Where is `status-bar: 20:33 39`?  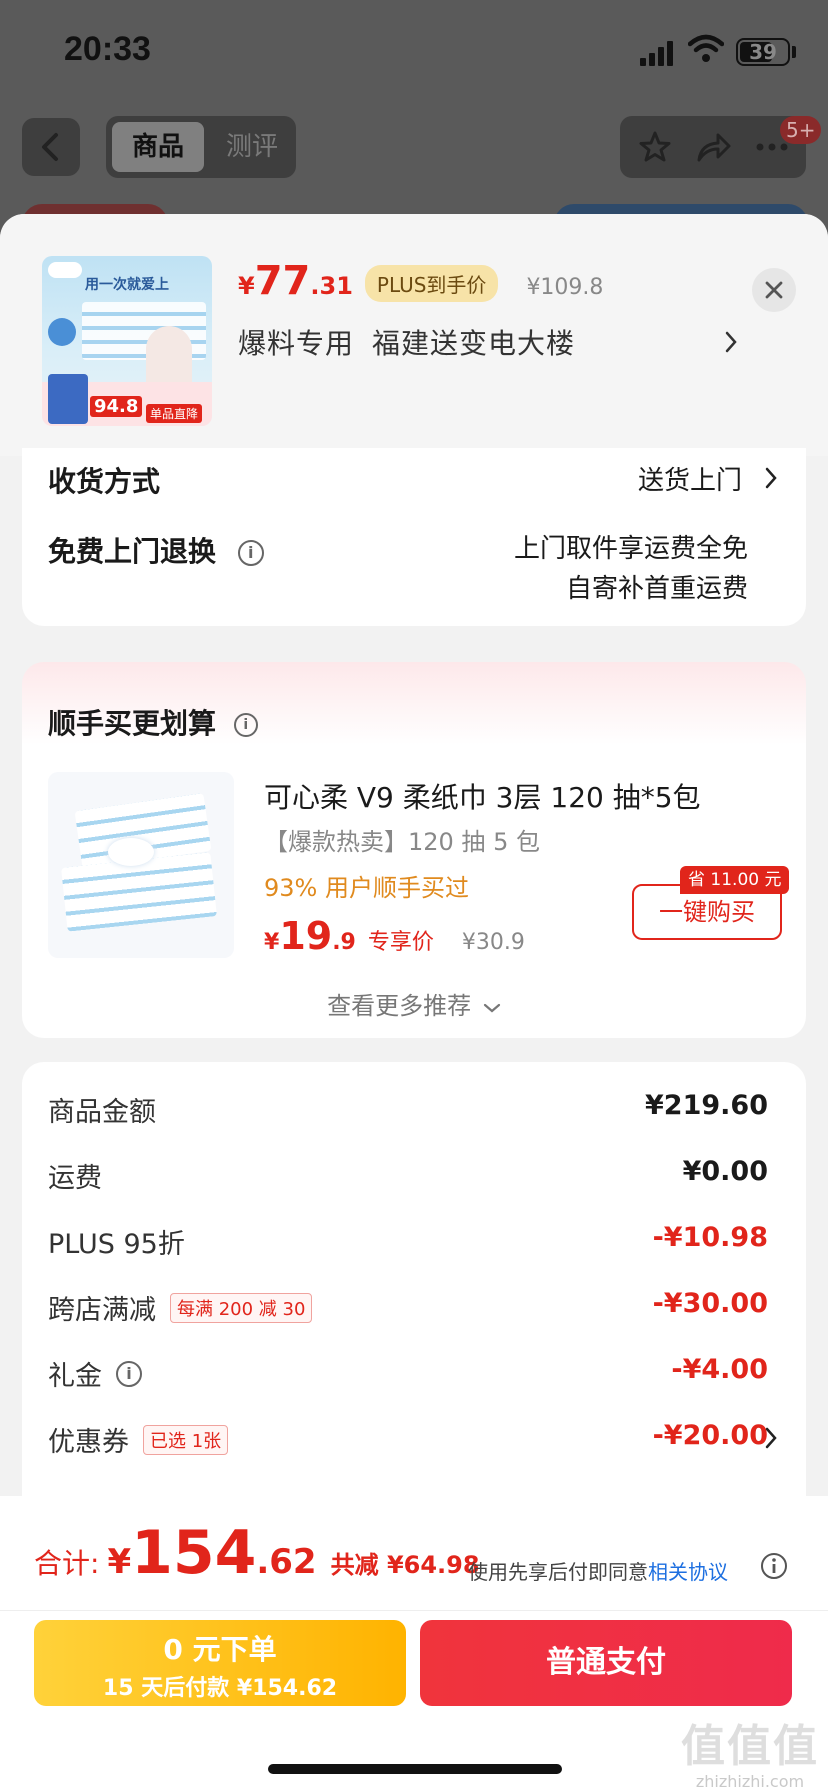 status-bar: 20:33 39 is located at coordinates (414, 50).